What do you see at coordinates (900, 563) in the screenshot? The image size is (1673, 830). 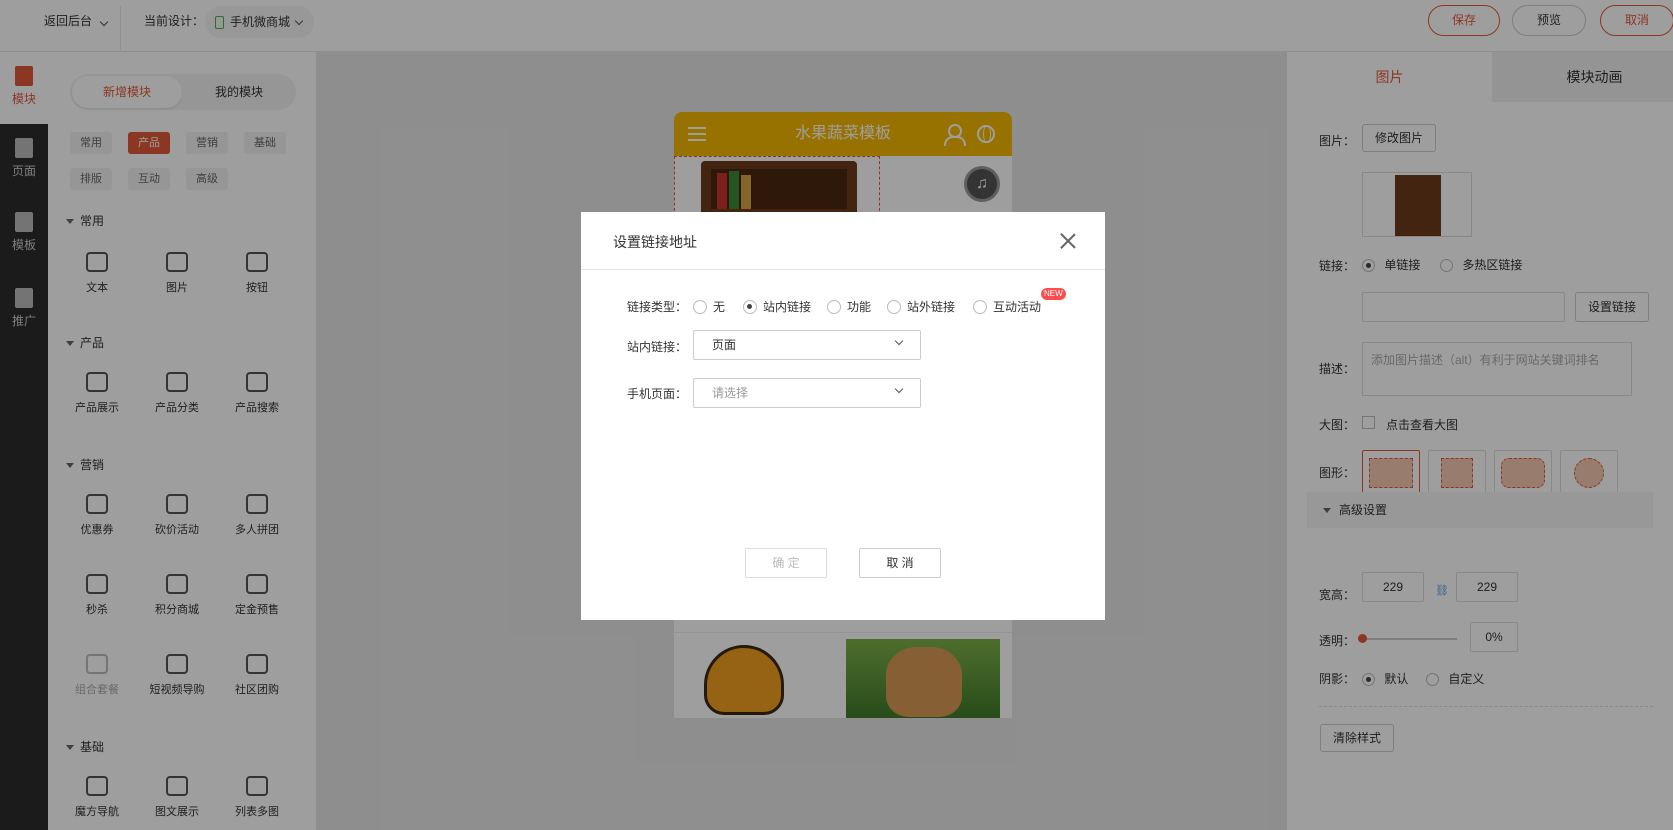 I see `dialog-cancel-button: 取 消` at bounding box center [900, 563].